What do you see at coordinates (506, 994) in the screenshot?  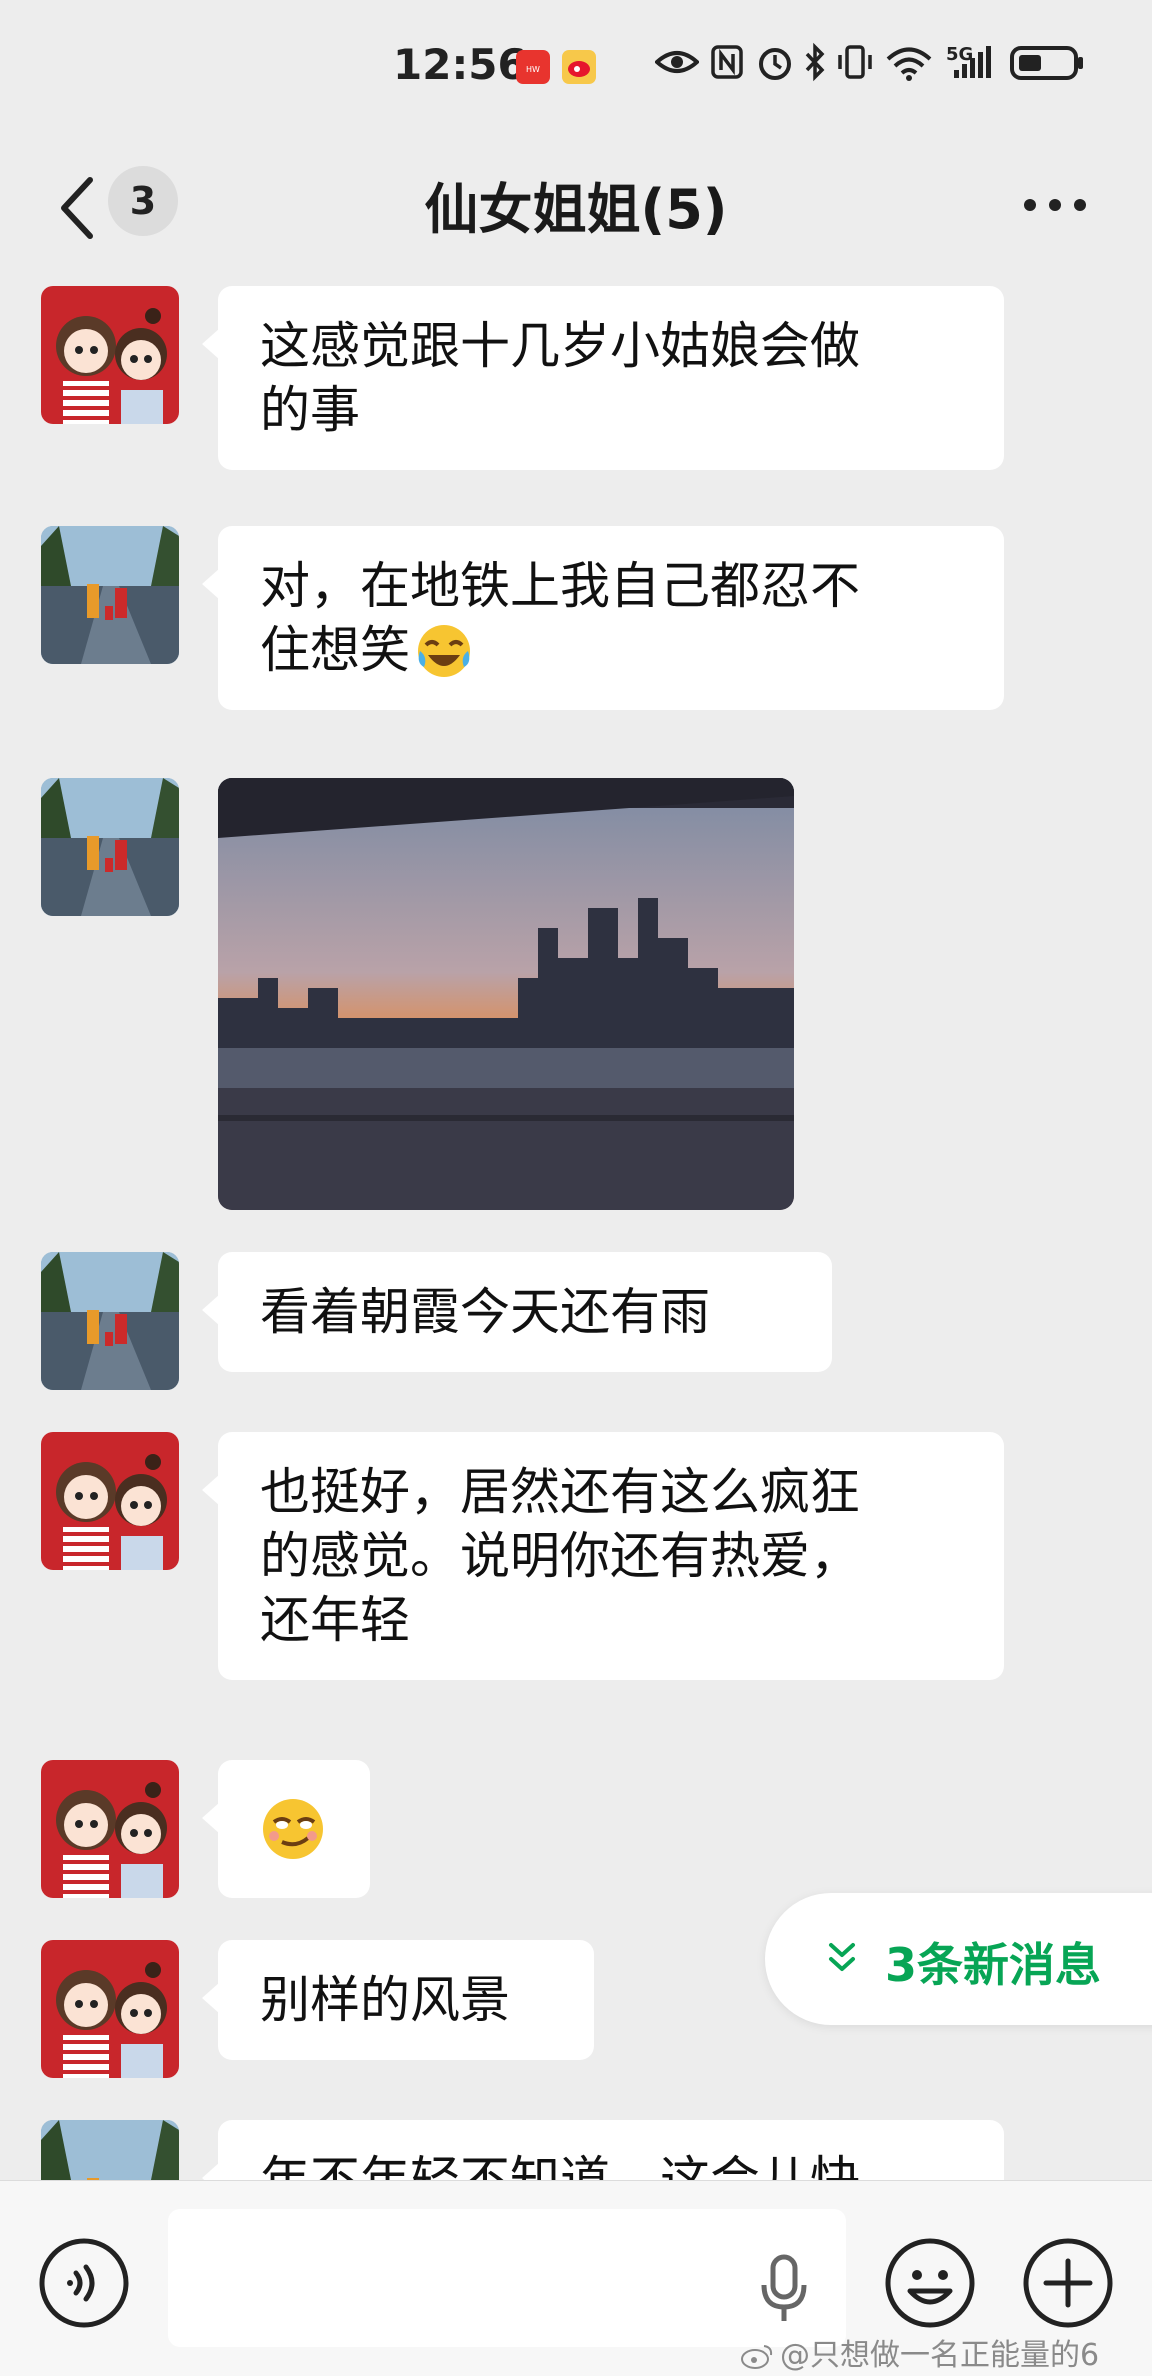 I see `sunset-city-photo` at bounding box center [506, 994].